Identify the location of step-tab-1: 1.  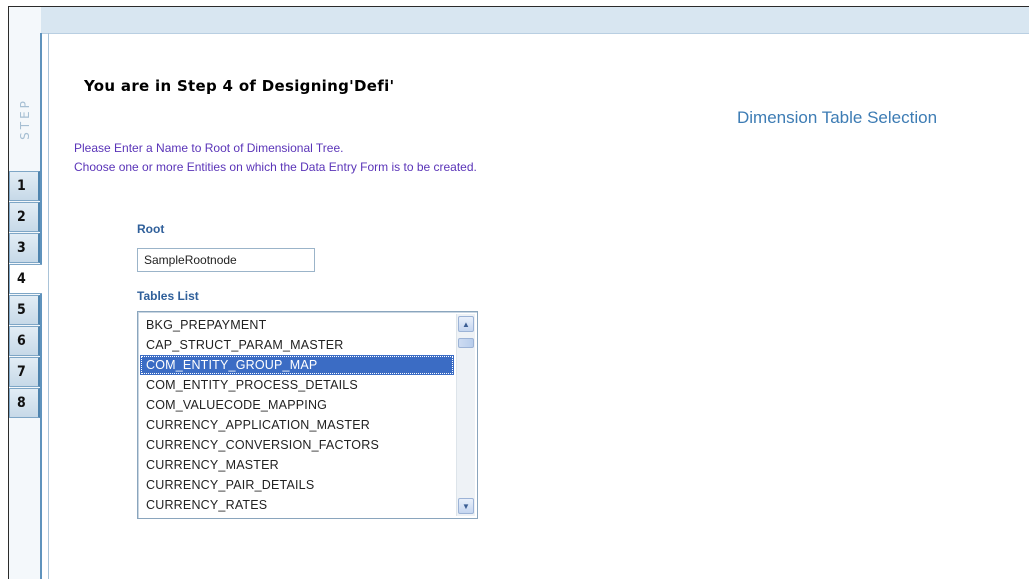
(24, 186).